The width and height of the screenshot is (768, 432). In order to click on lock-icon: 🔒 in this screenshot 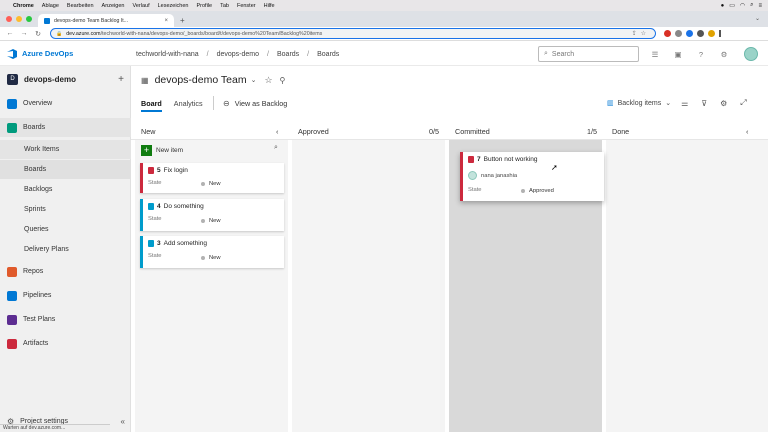, I will do `click(59, 34)`.